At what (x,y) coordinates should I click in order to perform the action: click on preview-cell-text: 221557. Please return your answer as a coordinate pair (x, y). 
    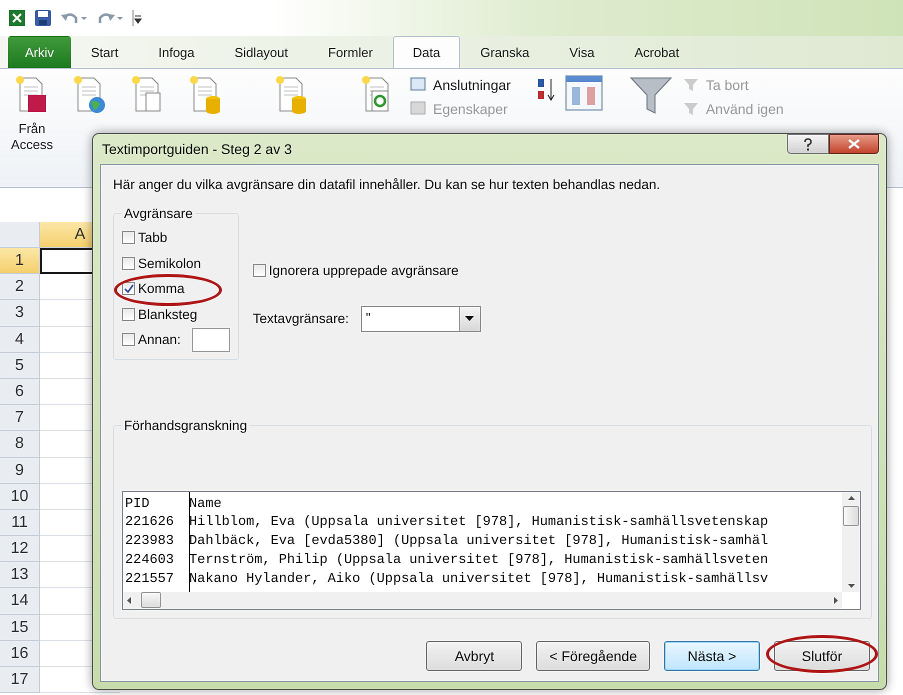
    Looking at the image, I should click on (149, 579).